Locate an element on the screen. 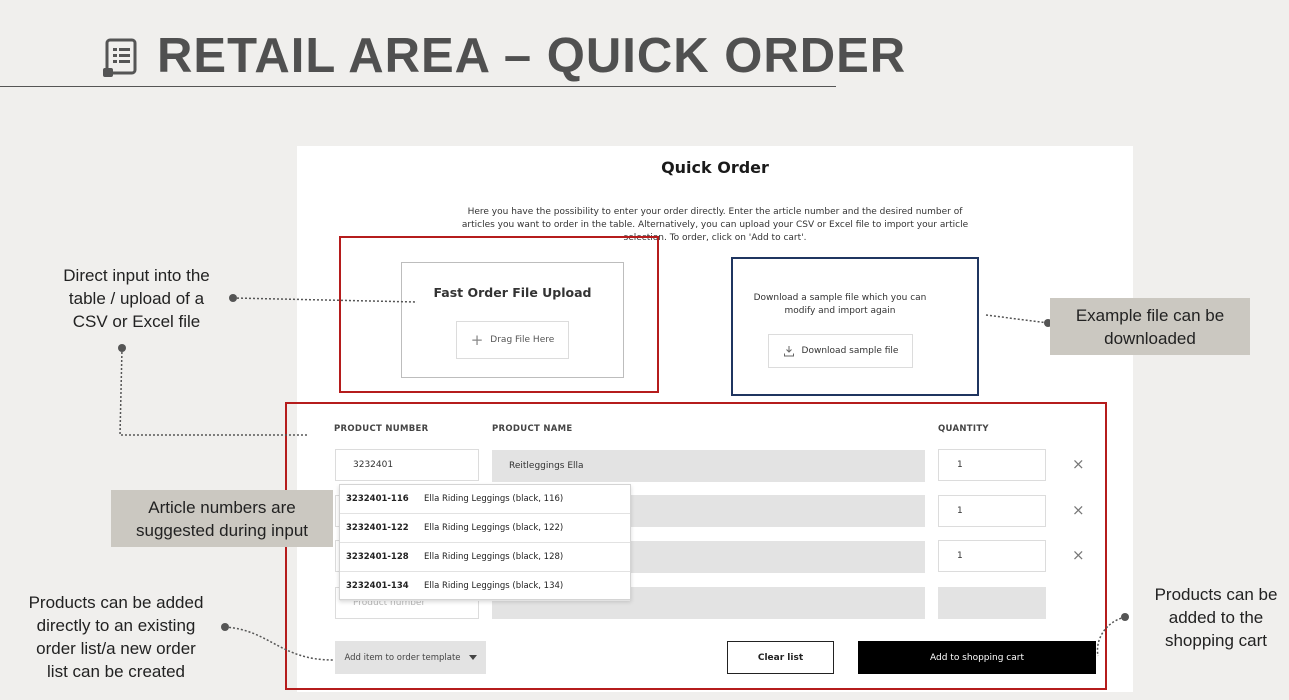  callout-example-file: Example file can be downloaded is located at coordinates (1150, 326).